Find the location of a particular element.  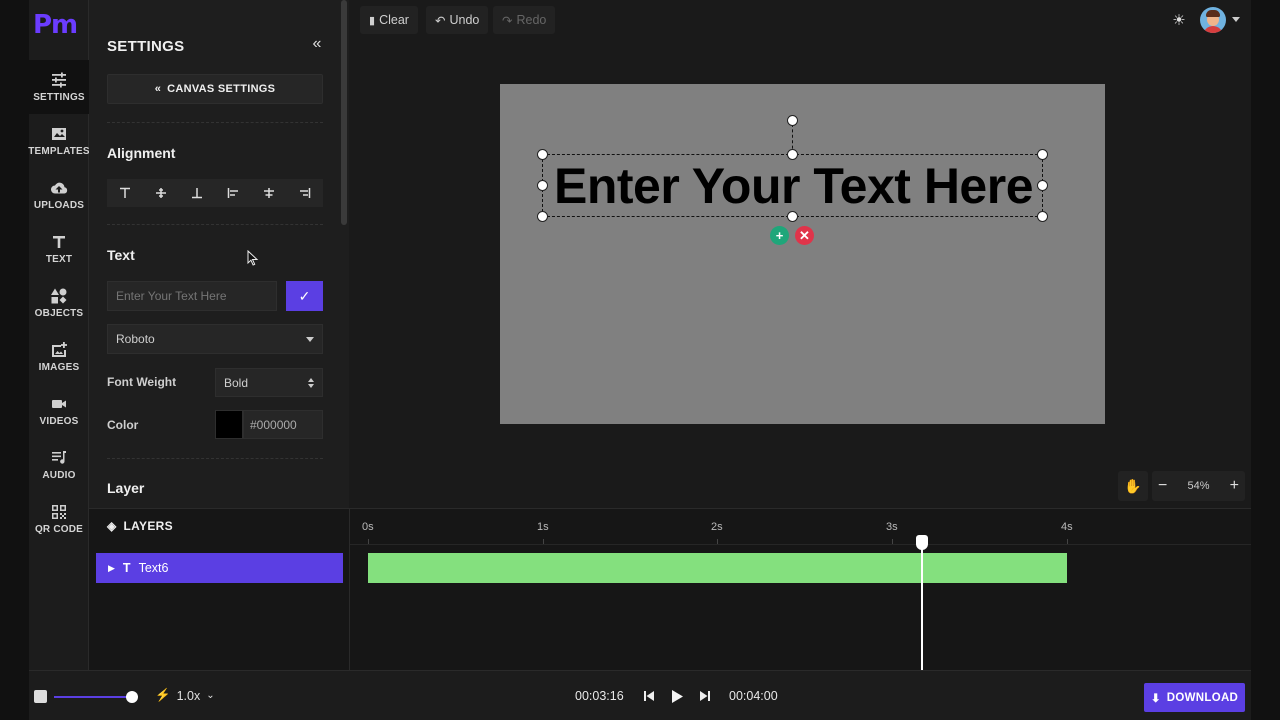

nav-item-uploads: UPLOADS is located at coordinates (59, 195).